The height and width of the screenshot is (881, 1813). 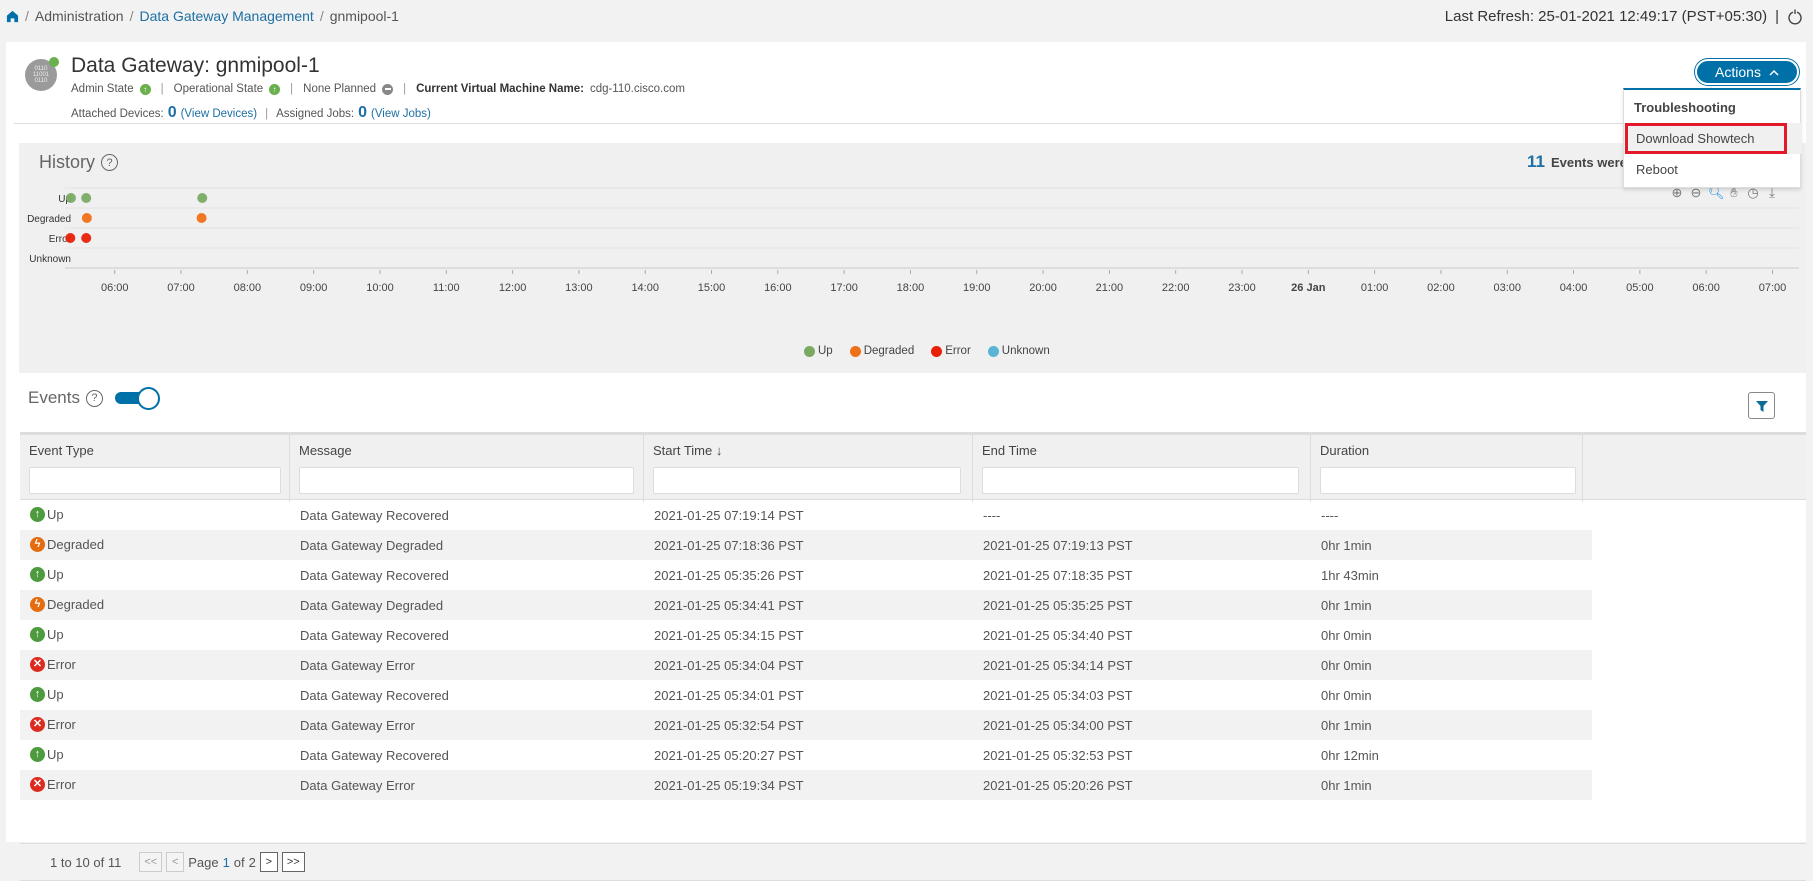 I want to click on start-time-cell: 2021-01-25 05:19:34 PST, so click(x=729, y=785).